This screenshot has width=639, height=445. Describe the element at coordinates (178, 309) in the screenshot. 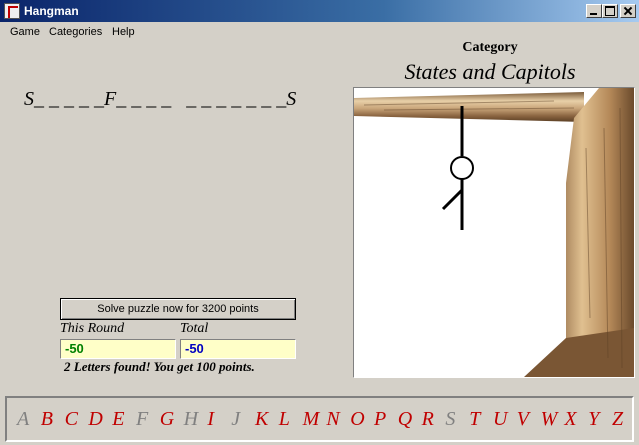

I see `solve-puzzle-button: Solve puzzle now for 3200 points` at that location.